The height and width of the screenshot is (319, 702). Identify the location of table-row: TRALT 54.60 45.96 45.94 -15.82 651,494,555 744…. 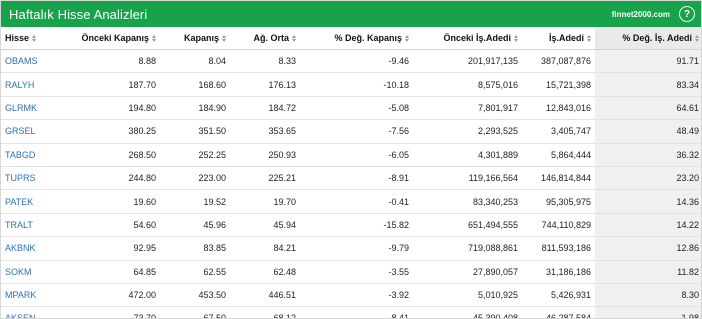
(351, 225).